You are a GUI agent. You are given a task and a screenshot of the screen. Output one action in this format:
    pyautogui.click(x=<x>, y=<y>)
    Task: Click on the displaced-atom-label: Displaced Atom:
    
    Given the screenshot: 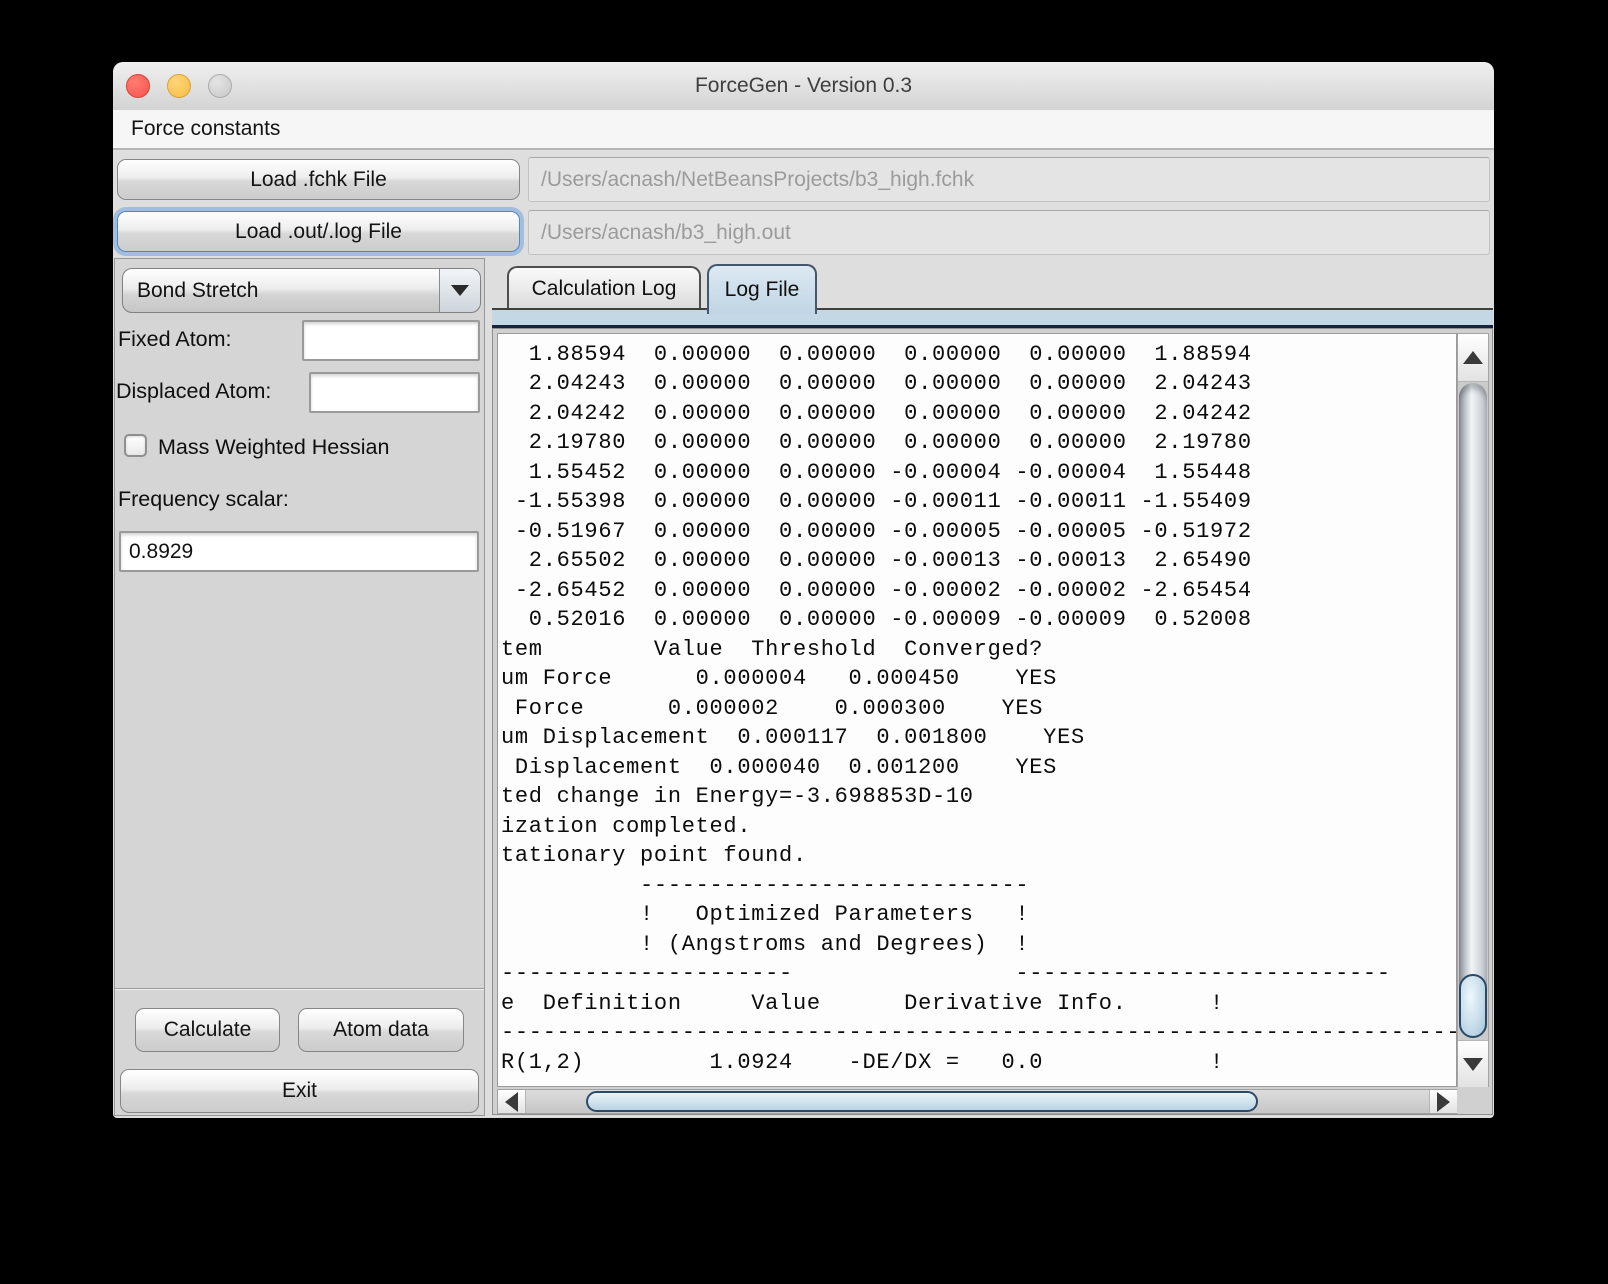 What is the action you would take?
    pyautogui.click(x=194, y=391)
    